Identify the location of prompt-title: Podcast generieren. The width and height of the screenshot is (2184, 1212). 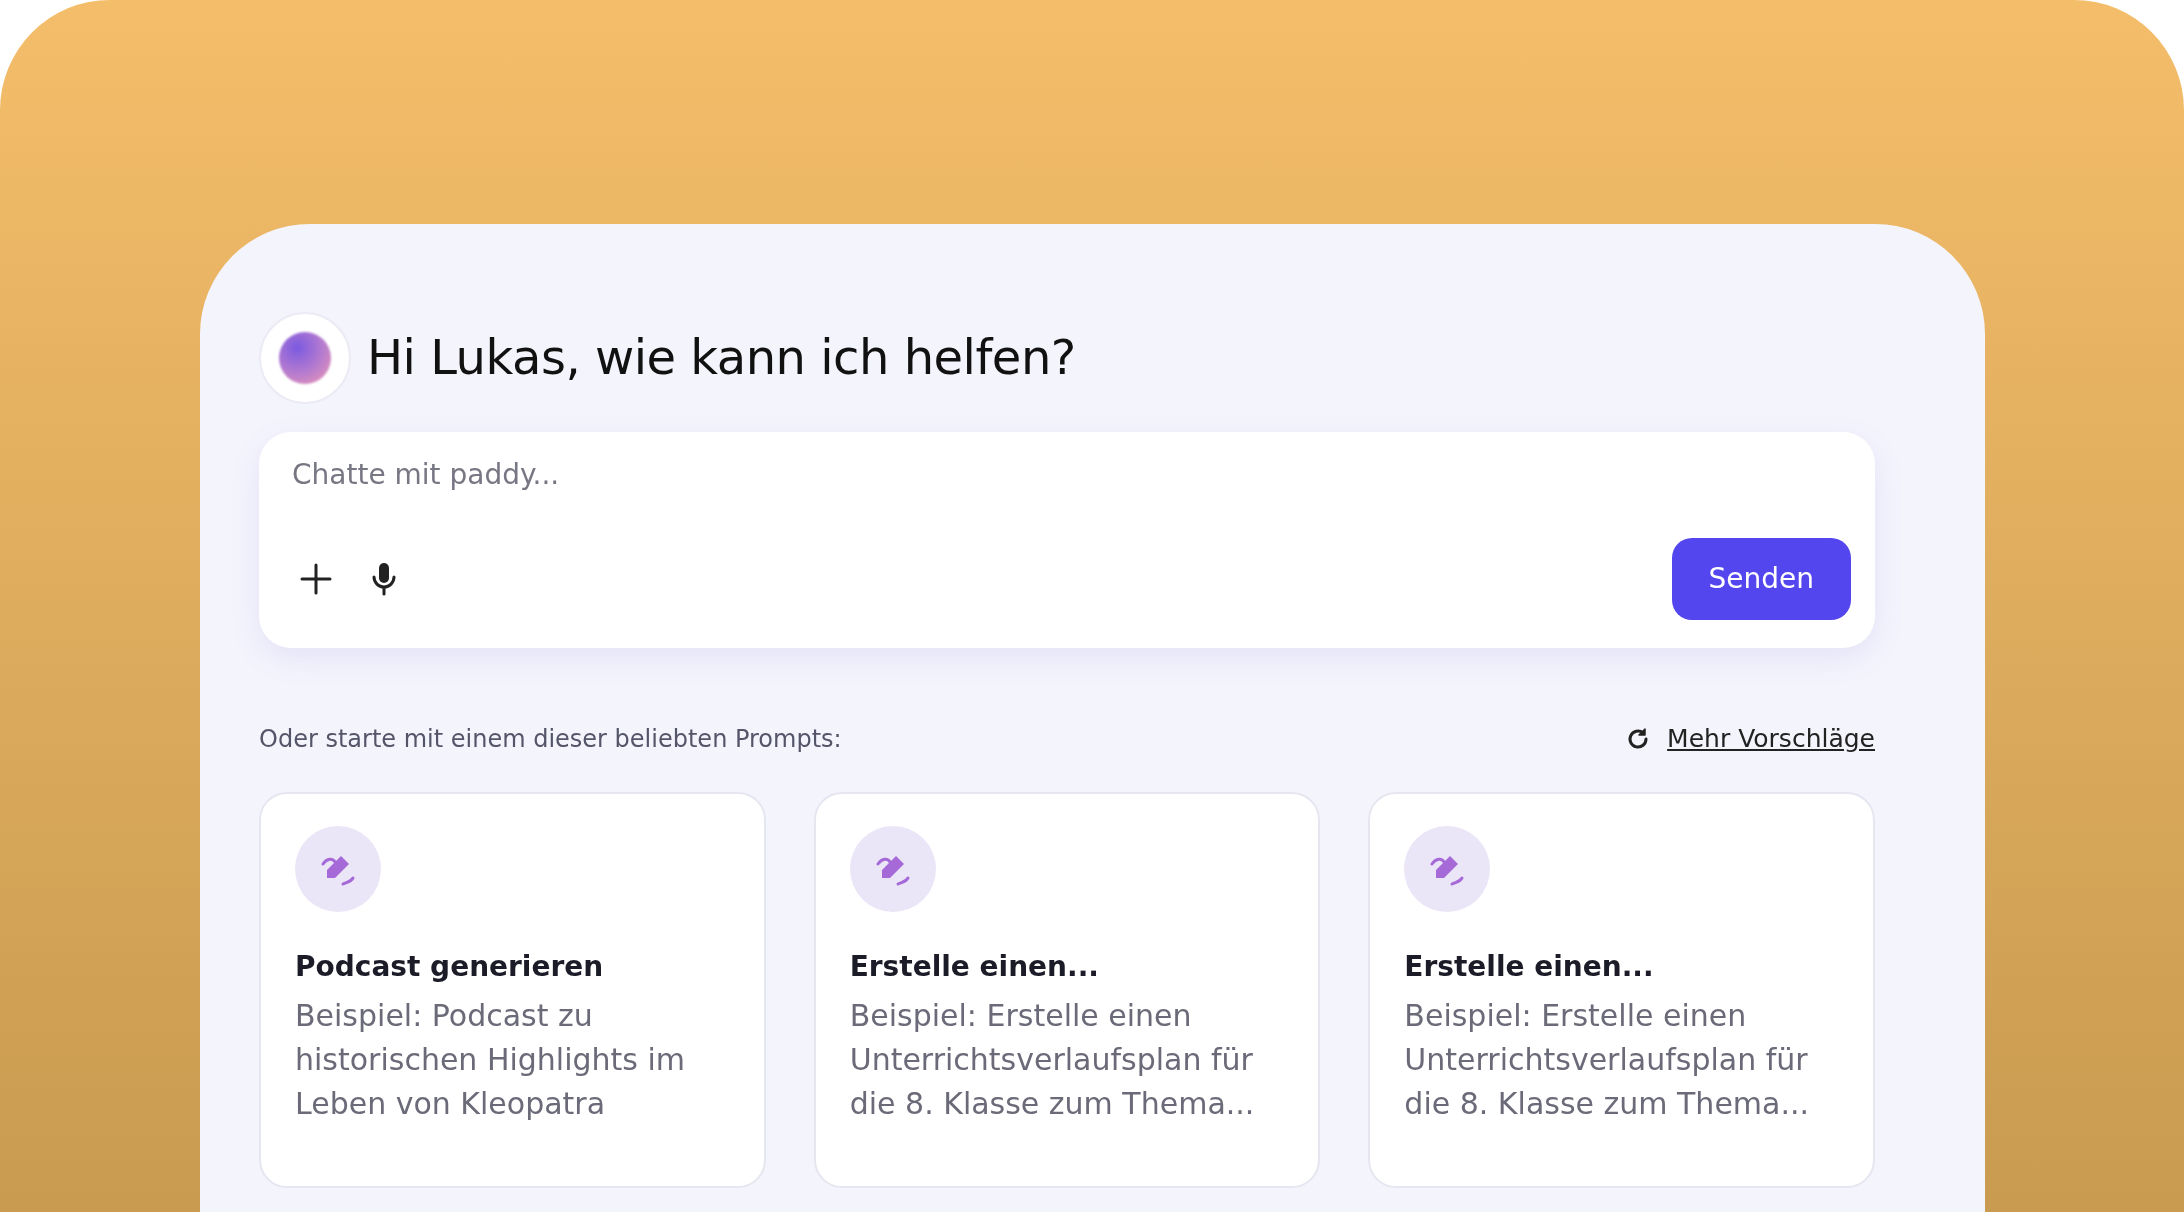
(450, 966).